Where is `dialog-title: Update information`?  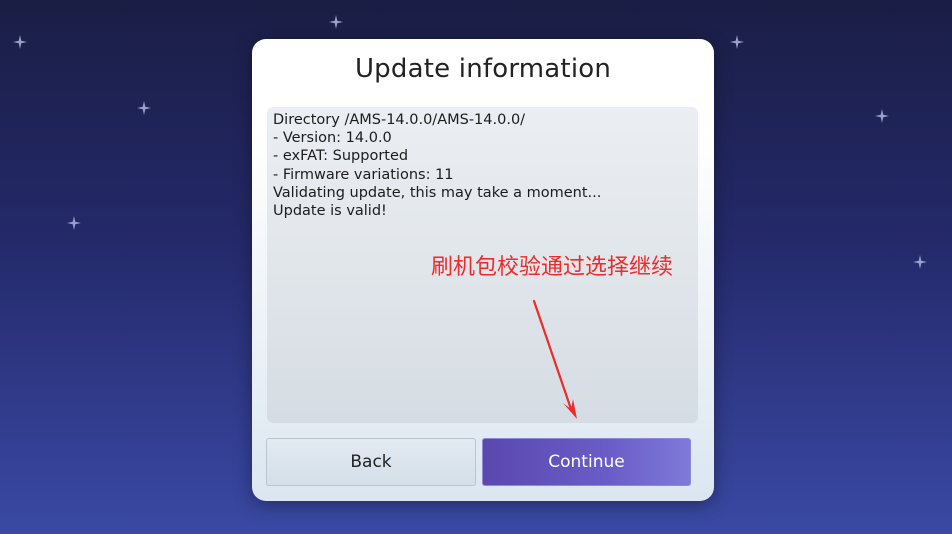
dialog-title: Update information is located at coordinates (483, 69).